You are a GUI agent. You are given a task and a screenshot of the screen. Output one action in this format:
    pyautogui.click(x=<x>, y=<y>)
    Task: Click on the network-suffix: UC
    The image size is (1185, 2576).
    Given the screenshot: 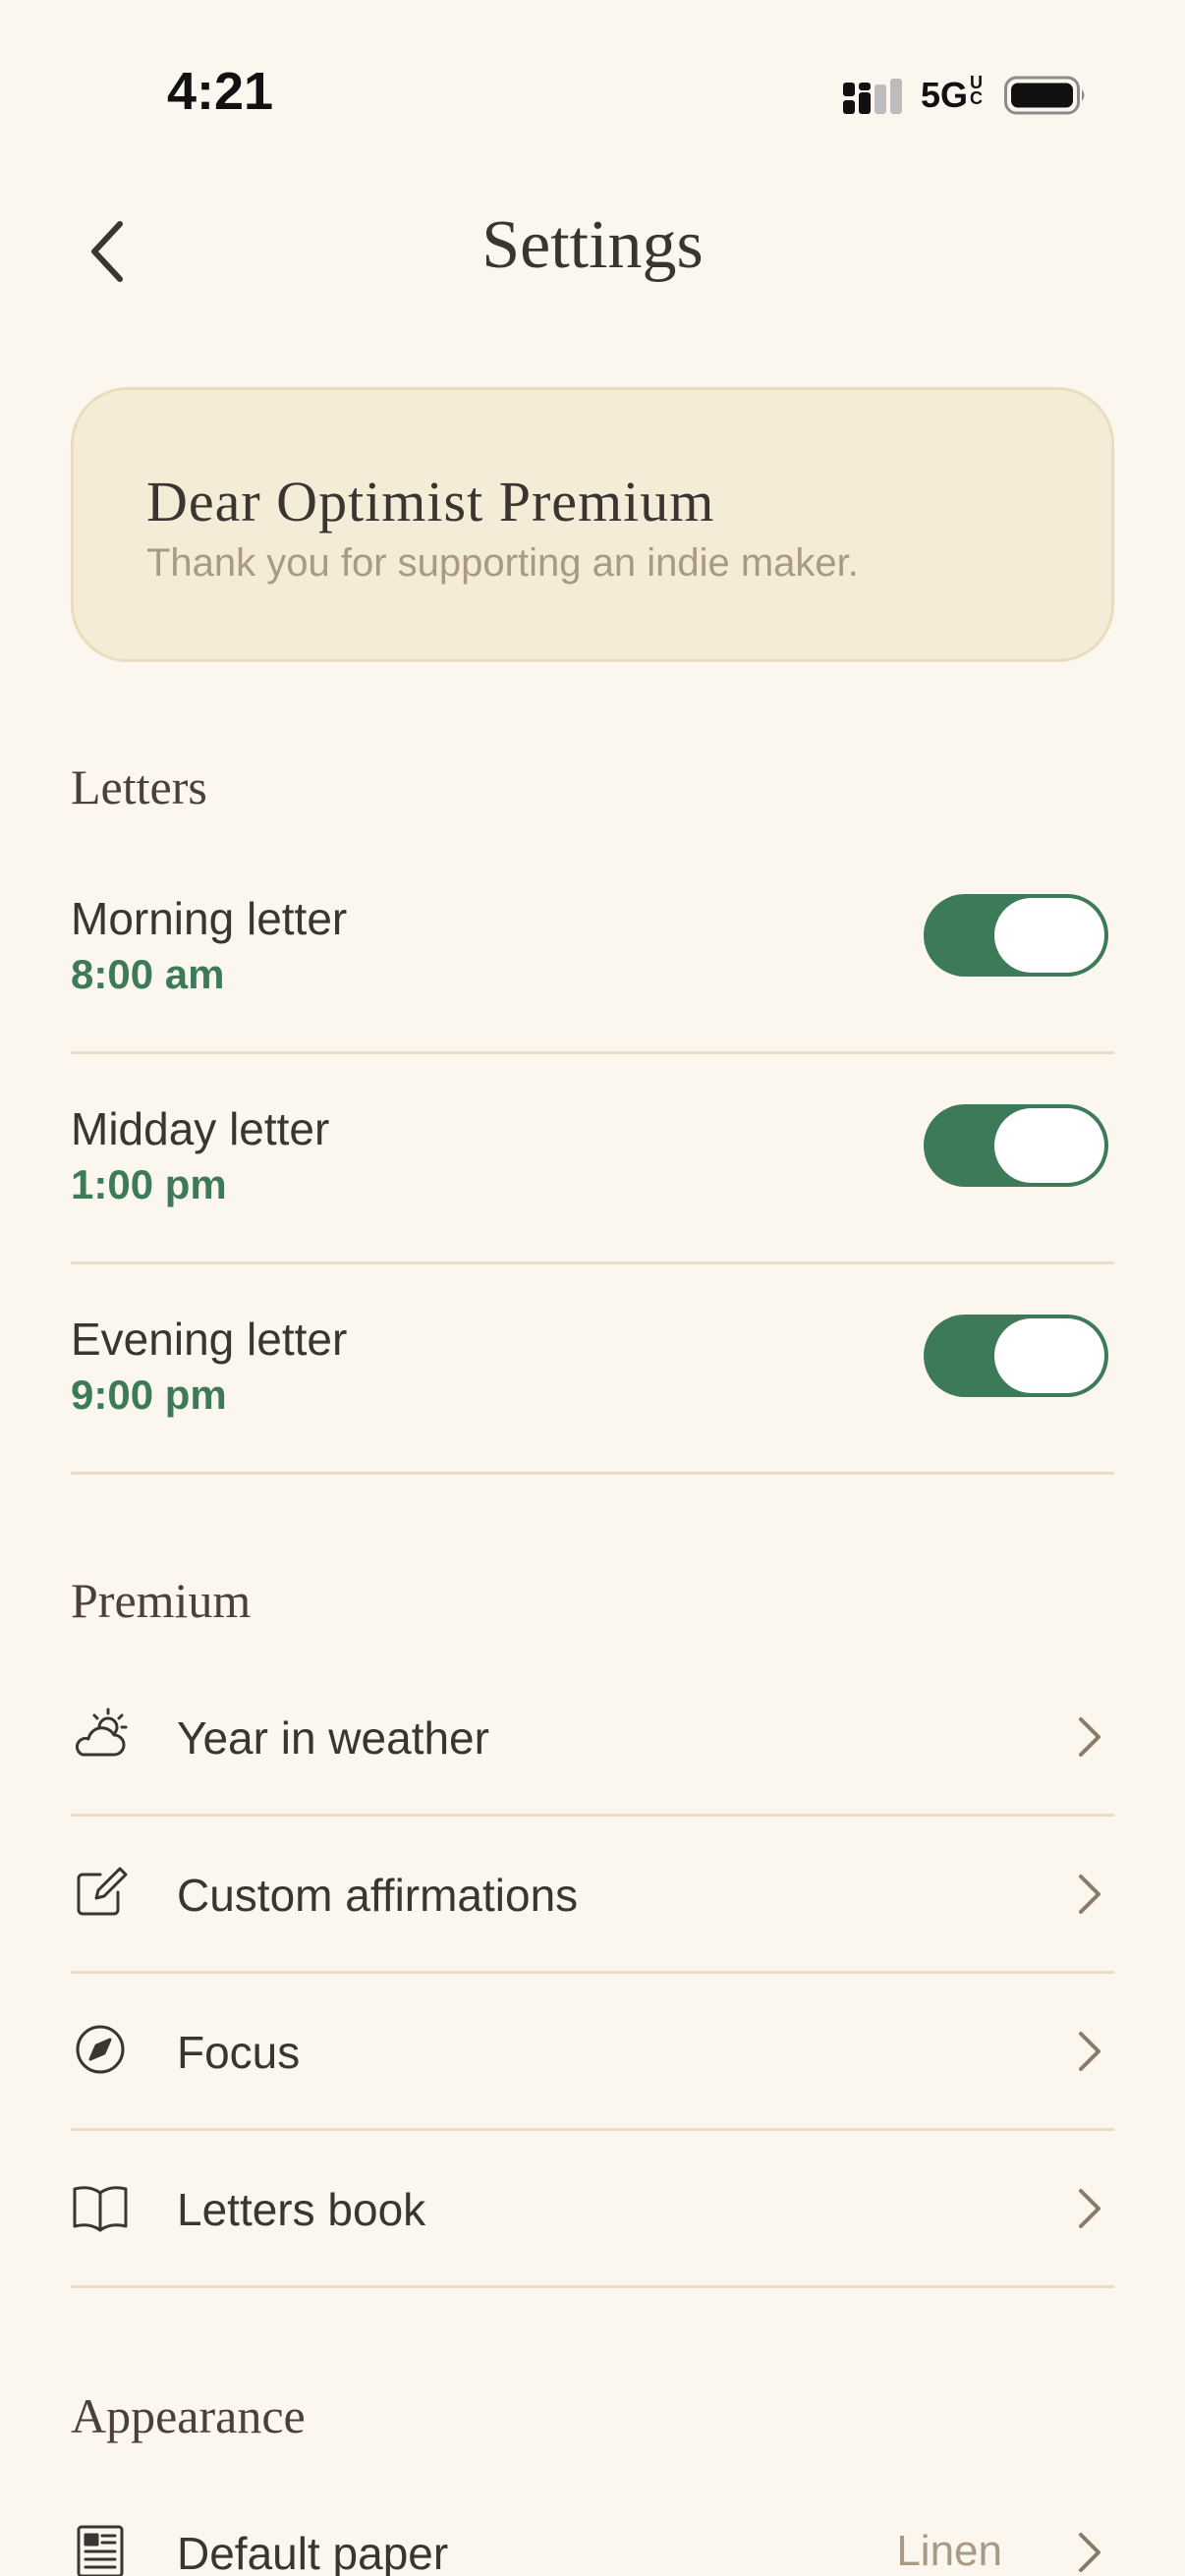 What is the action you would take?
    pyautogui.click(x=977, y=90)
    